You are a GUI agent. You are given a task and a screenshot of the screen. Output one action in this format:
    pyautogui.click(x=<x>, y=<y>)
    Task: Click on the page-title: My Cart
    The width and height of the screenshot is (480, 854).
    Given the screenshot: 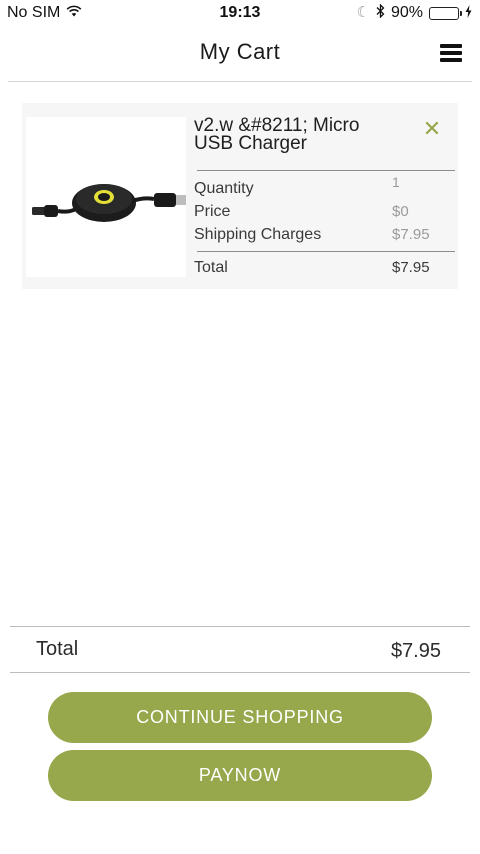 What is the action you would take?
    pyautogui.click(x=240, y=51)
    